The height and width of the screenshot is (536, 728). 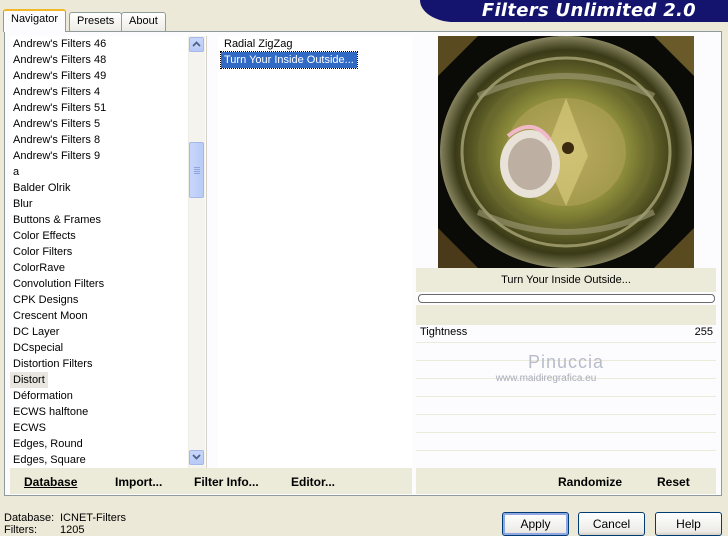 What do you see at coordinates (56, 124) in the screenshot?
I see `category-item: Andrew's Filters 5` at bounding box center [56, 124].